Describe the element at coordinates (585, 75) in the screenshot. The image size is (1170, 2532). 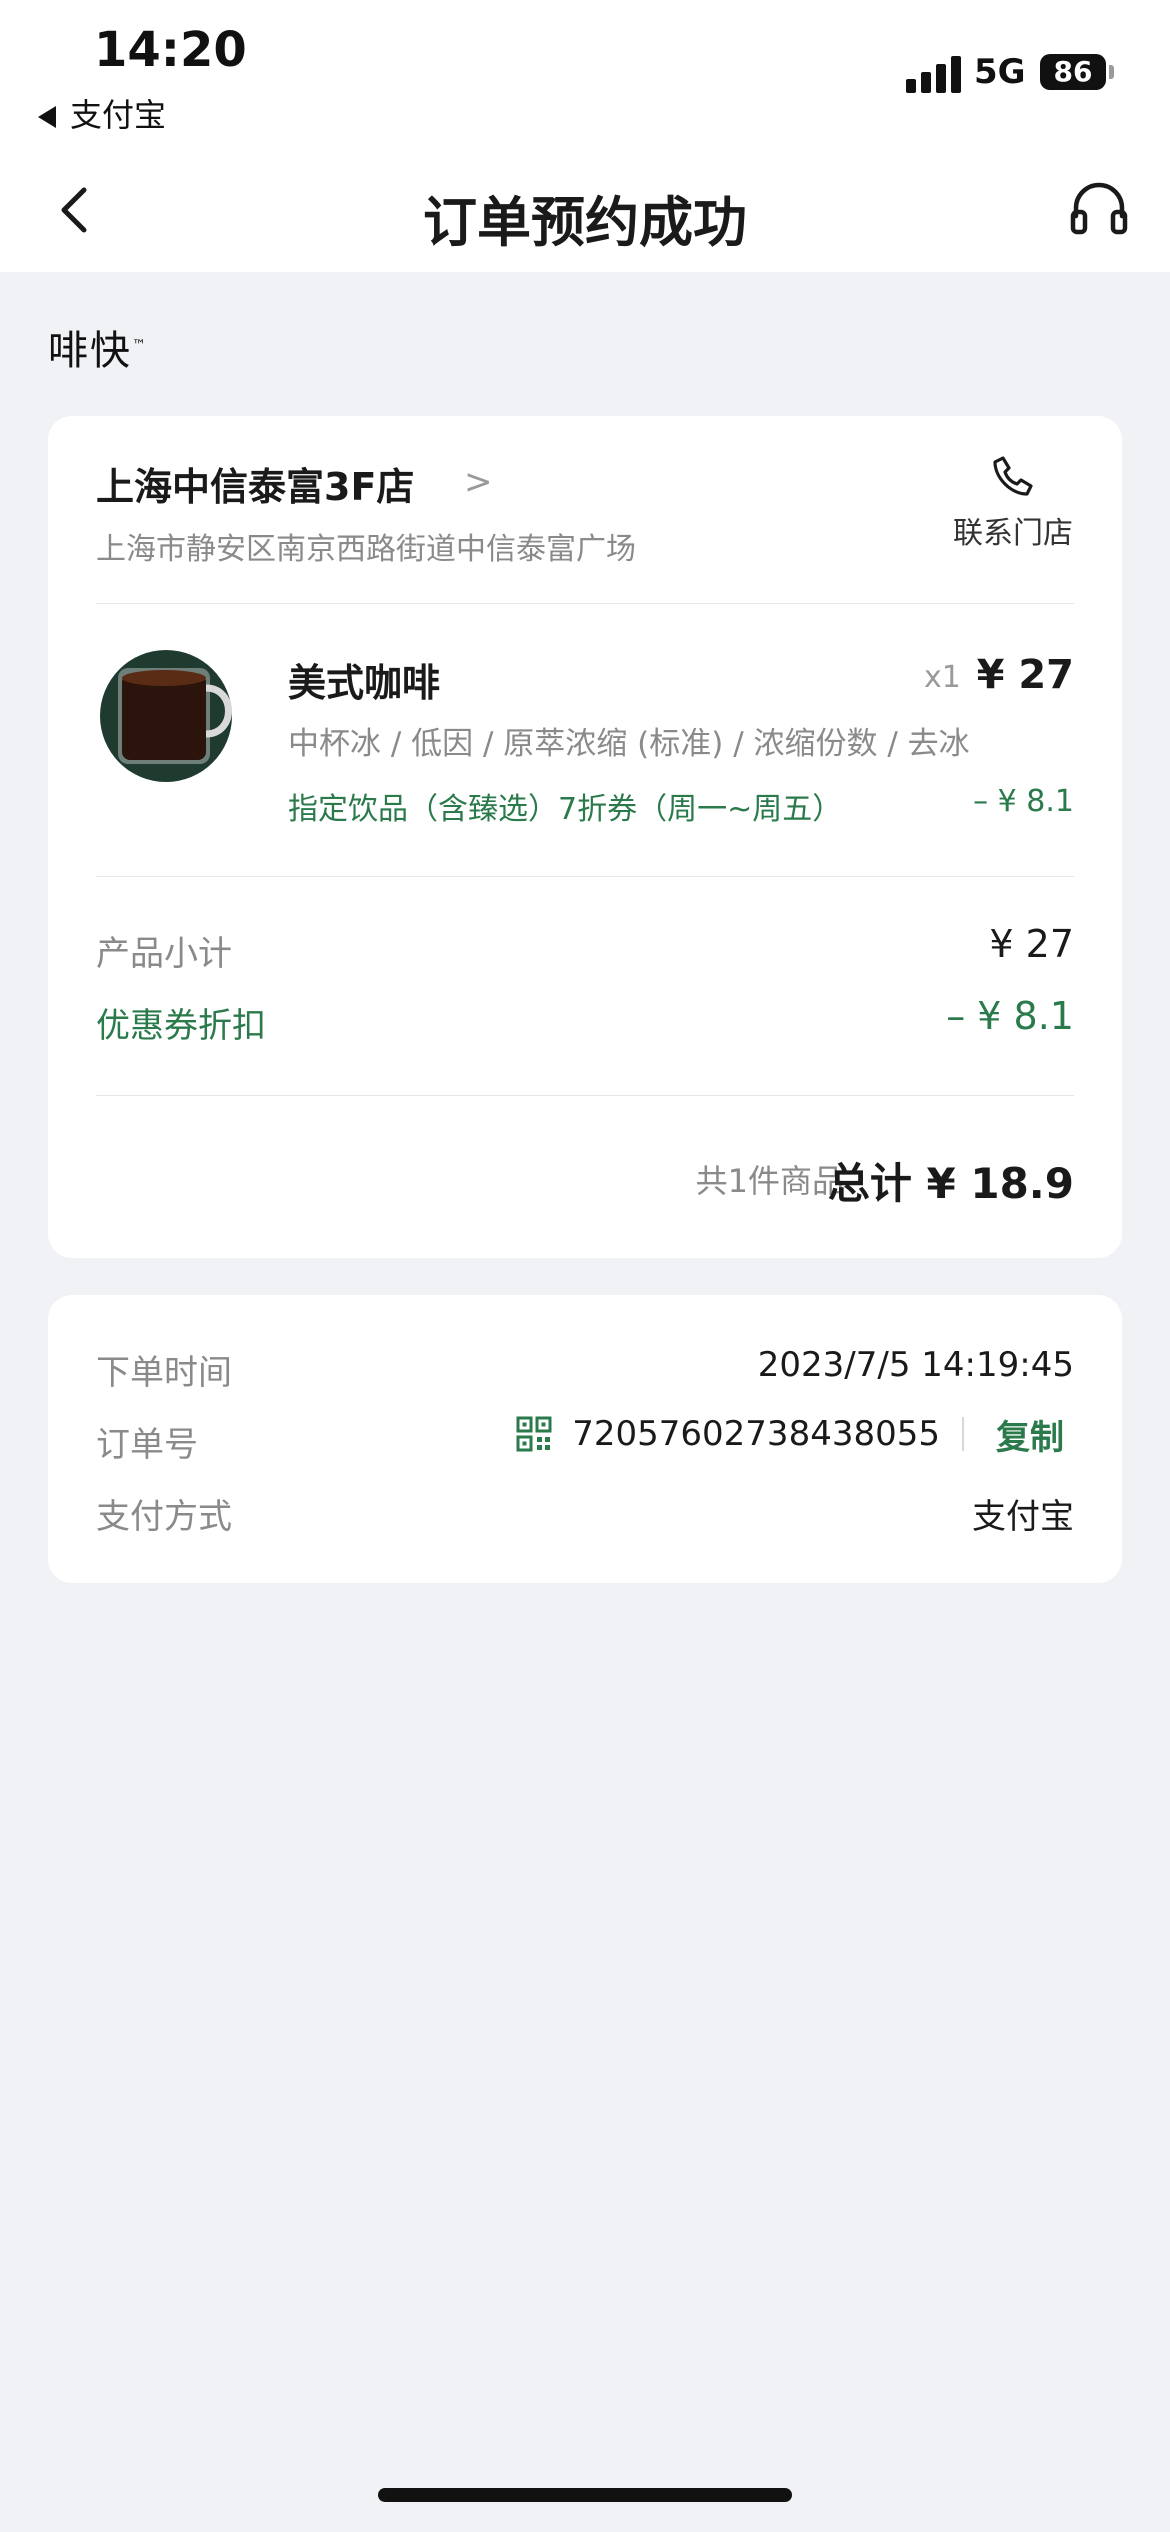
I see `status-bar: 14:20 支付宝 5G 86` at that location.